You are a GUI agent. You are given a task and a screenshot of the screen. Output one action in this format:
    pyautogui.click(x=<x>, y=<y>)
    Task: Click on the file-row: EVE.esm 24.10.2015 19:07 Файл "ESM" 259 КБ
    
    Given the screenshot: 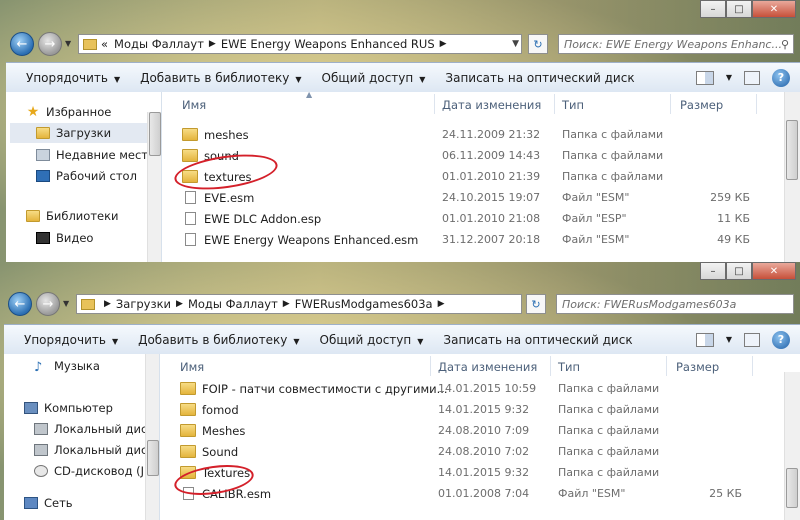 What is the action you would take?
    pyautogui.click(x=483, y=197)
    